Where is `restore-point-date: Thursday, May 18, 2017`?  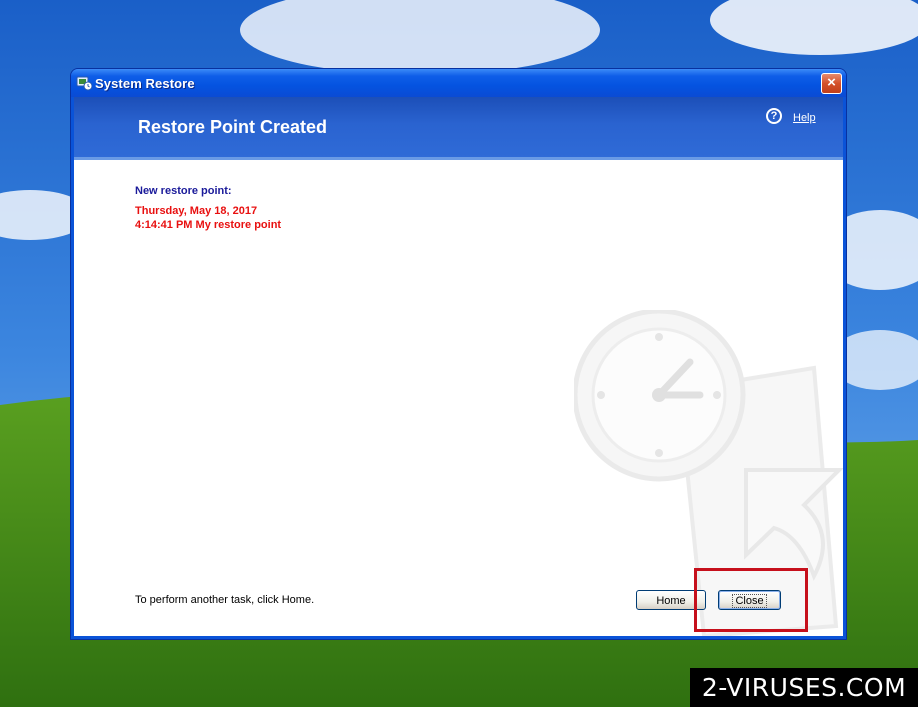 restore-point-date: Thursday, May 18, 2017 is located at coordinates (196, 211).